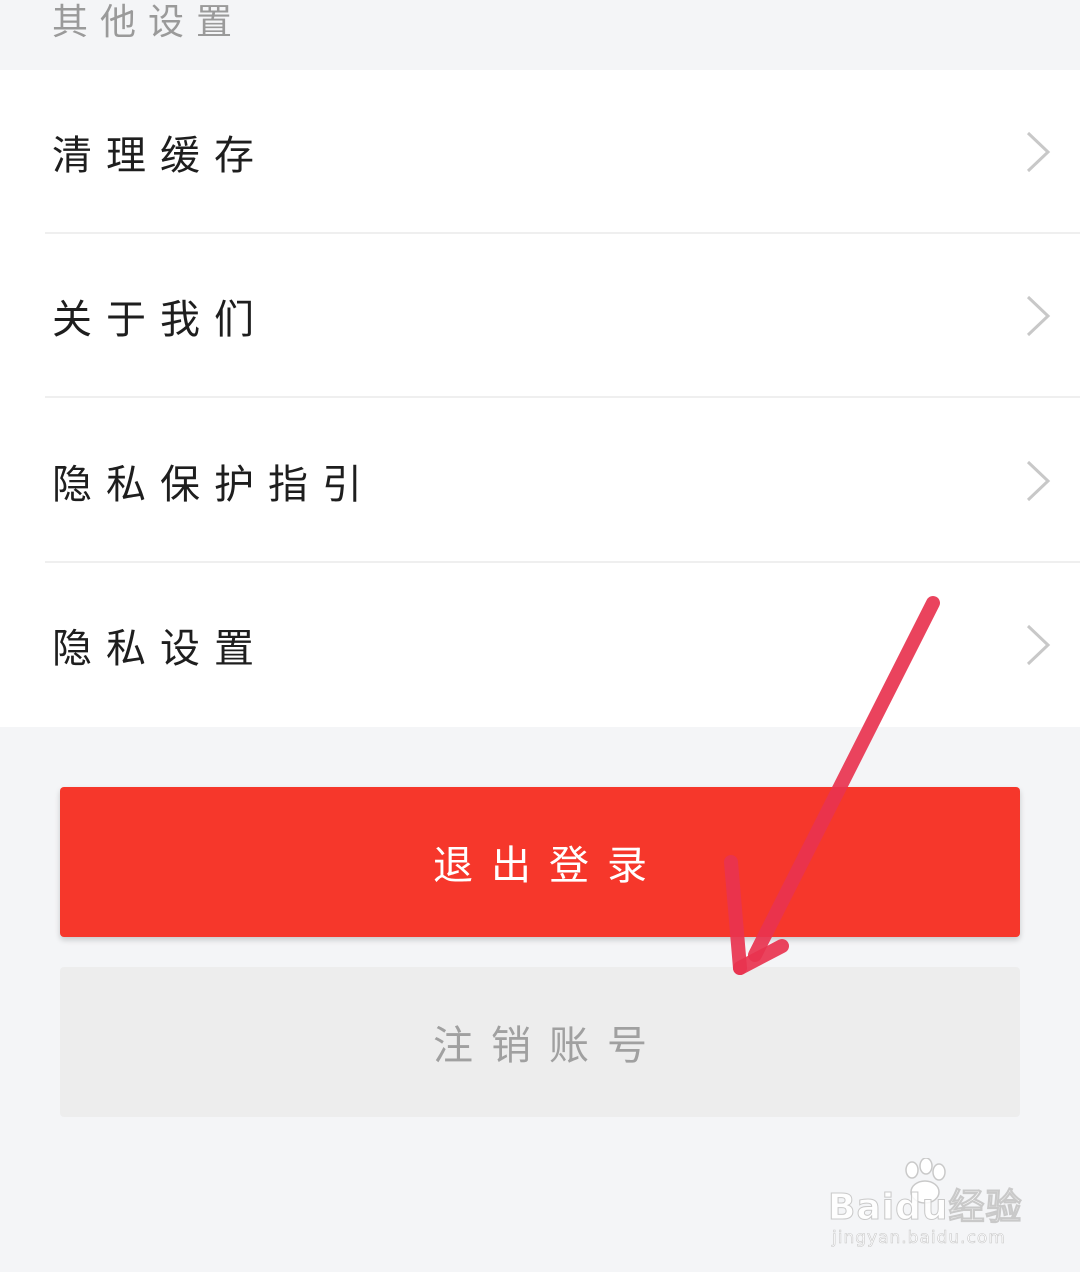 The image size is (1080, 1272). Describe the element at coordinates (540, 481) in the screenshot. I see `menu-item-privacy-guide: 隐私保护指引` at that location.